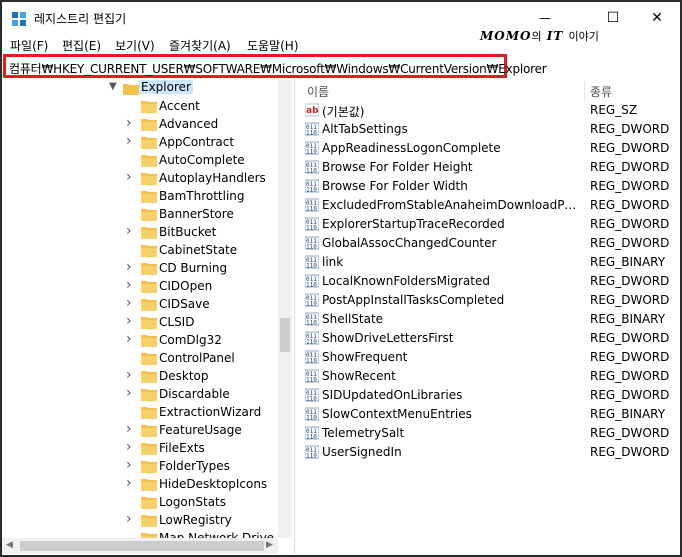 This screenshot has height=557, width=682. I want to click on tree-horizontal-scrollbar: ◀ ▶, so click(140, 546).